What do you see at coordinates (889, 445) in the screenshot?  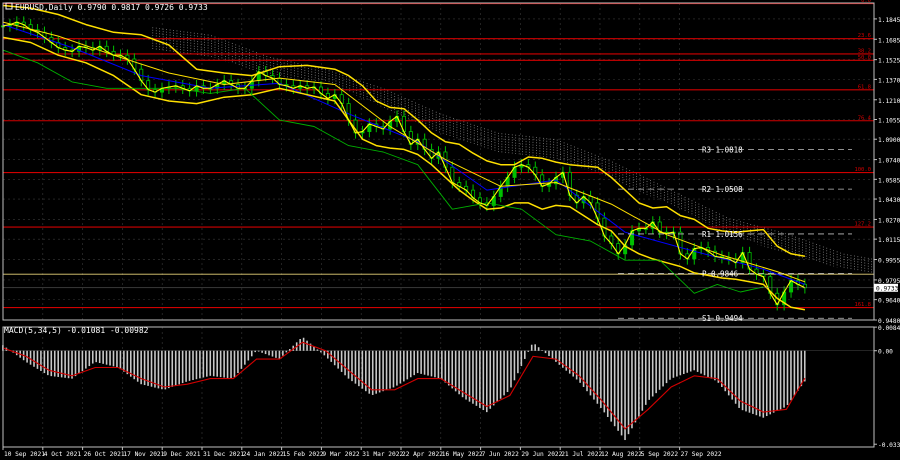 I see `macd-tick-label: -0.0335` at bounding box center [889, 445].